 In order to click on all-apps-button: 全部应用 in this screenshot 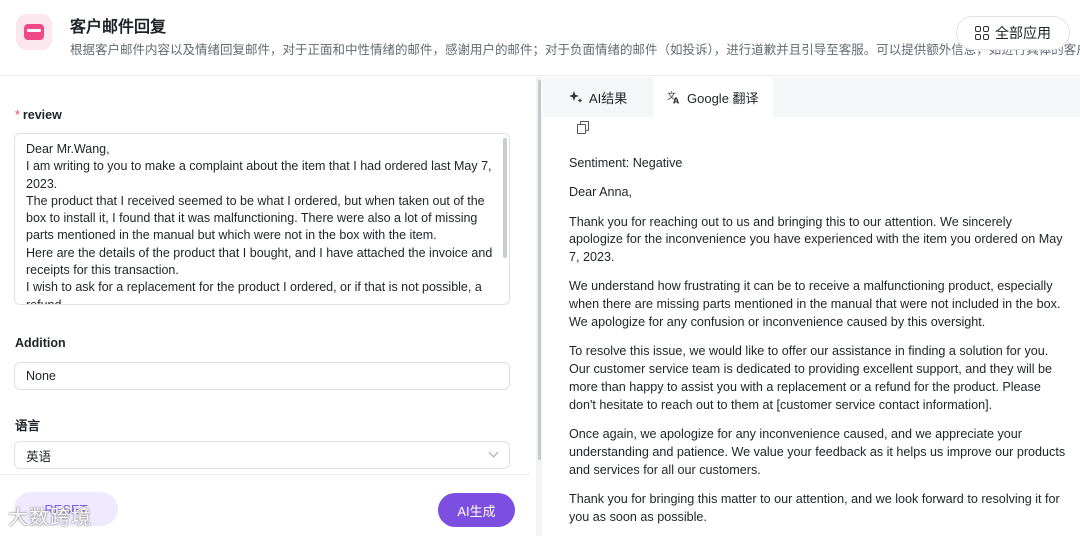, I will do `click(1013, 33)`.